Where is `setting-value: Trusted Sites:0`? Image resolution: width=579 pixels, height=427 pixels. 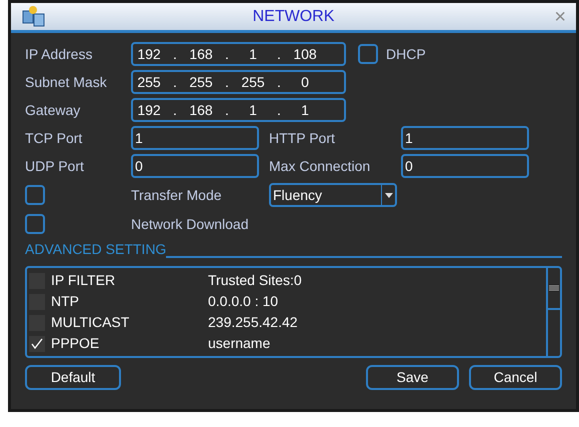
setting-value: Trusted Sites:0 is located at coordinates (255, 280).